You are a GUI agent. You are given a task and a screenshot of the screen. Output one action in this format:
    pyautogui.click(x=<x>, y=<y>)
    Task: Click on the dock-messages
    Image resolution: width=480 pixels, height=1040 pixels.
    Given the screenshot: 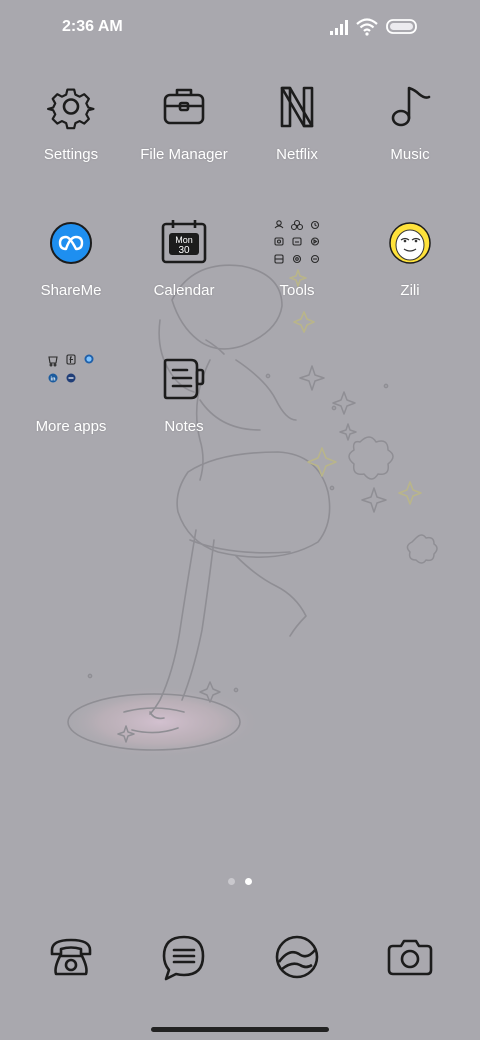 What is the action you would take?
    pyautogui.click(x=184, y=957)
    